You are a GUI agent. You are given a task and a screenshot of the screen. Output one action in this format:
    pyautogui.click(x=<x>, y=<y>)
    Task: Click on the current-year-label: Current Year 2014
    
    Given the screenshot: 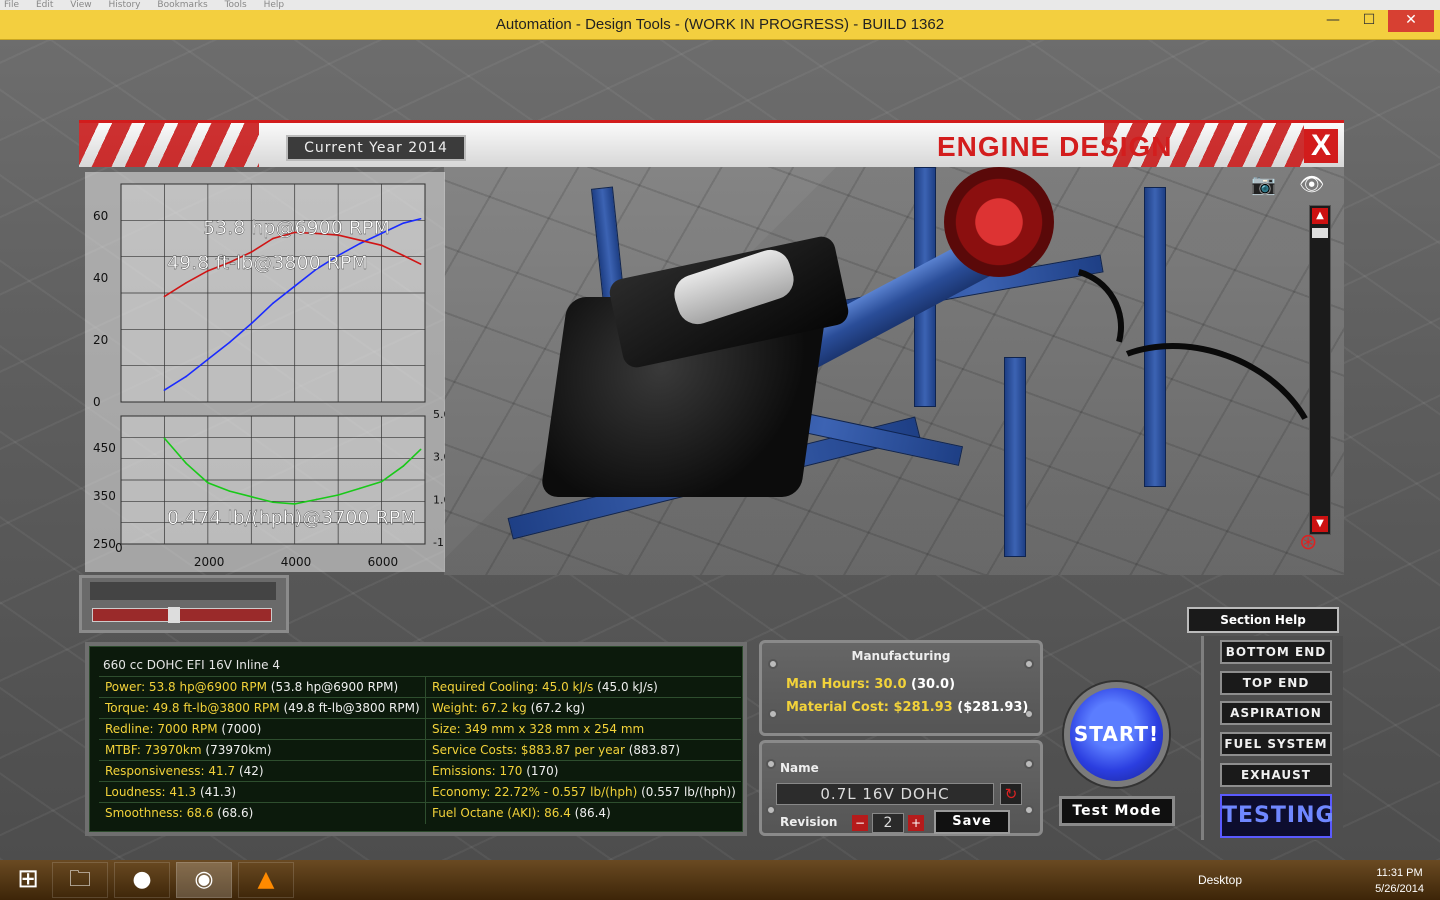 What is the action you would take?
    pyautogui.click(x=376, y=148)
    